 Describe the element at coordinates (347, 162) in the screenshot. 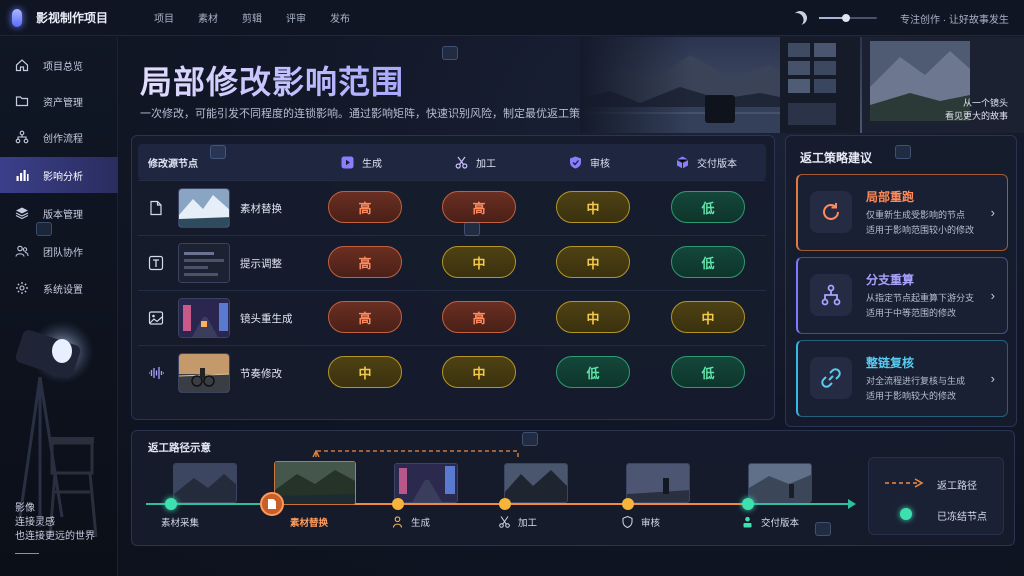

I see `play-icon` at that location.